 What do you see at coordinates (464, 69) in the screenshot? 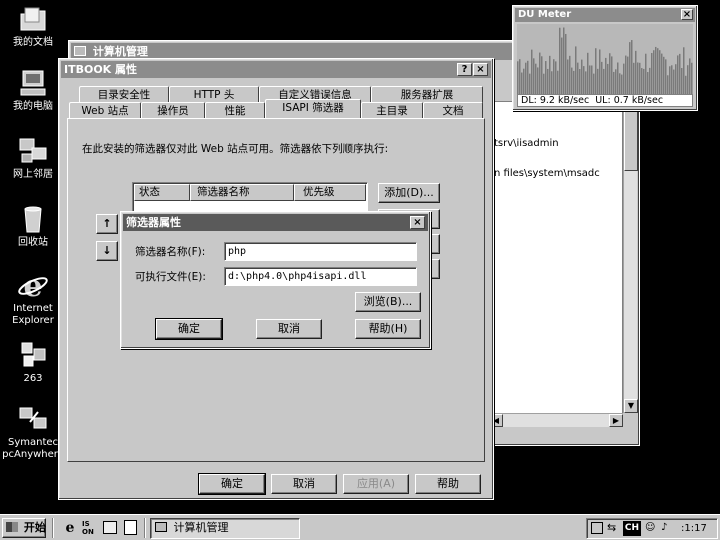
I see `help-icon: ?` at bounding box center [464, 69].